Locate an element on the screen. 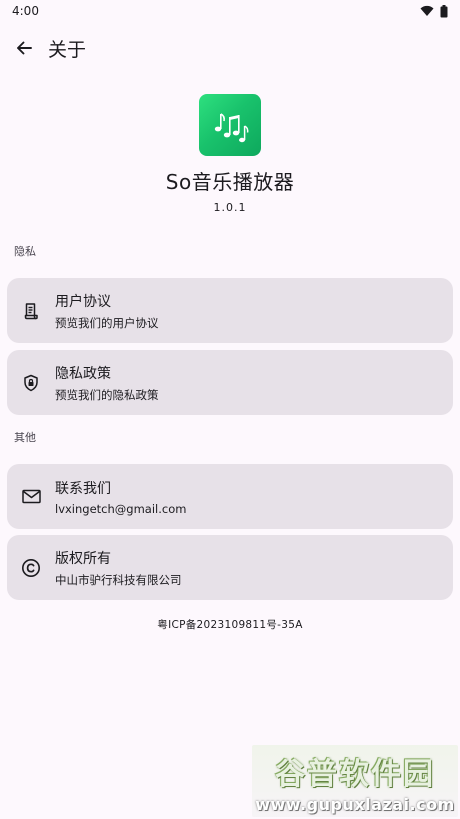 This screenshot has height=819, width=460. copyright-item: 版权所有 中山市驴行科技有限公司 is located at coordinates (230, 567).